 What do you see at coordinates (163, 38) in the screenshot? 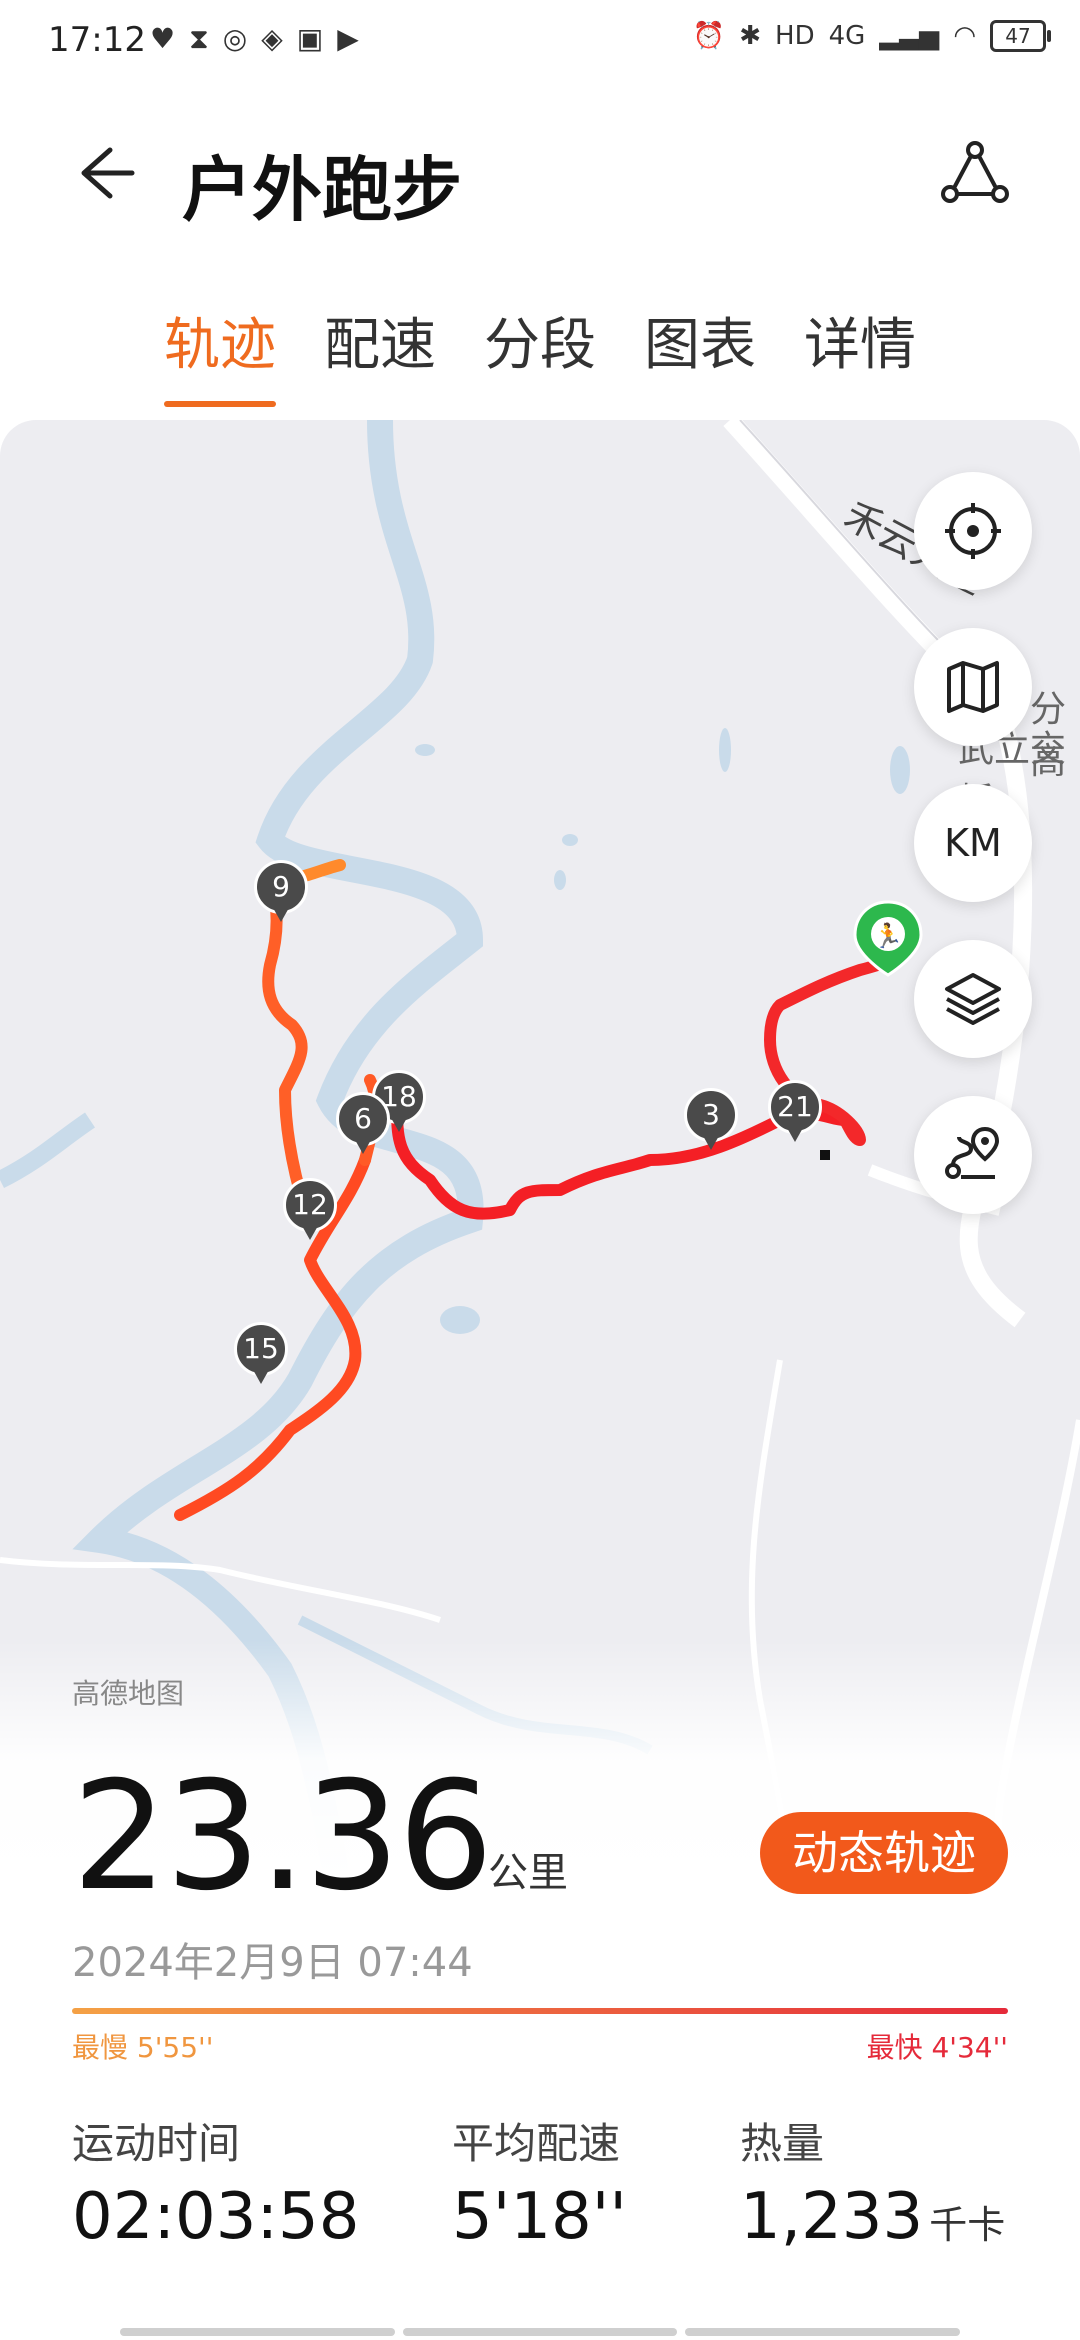
I see `app-notification-icon: ♥` at bounding box center [163, 38].